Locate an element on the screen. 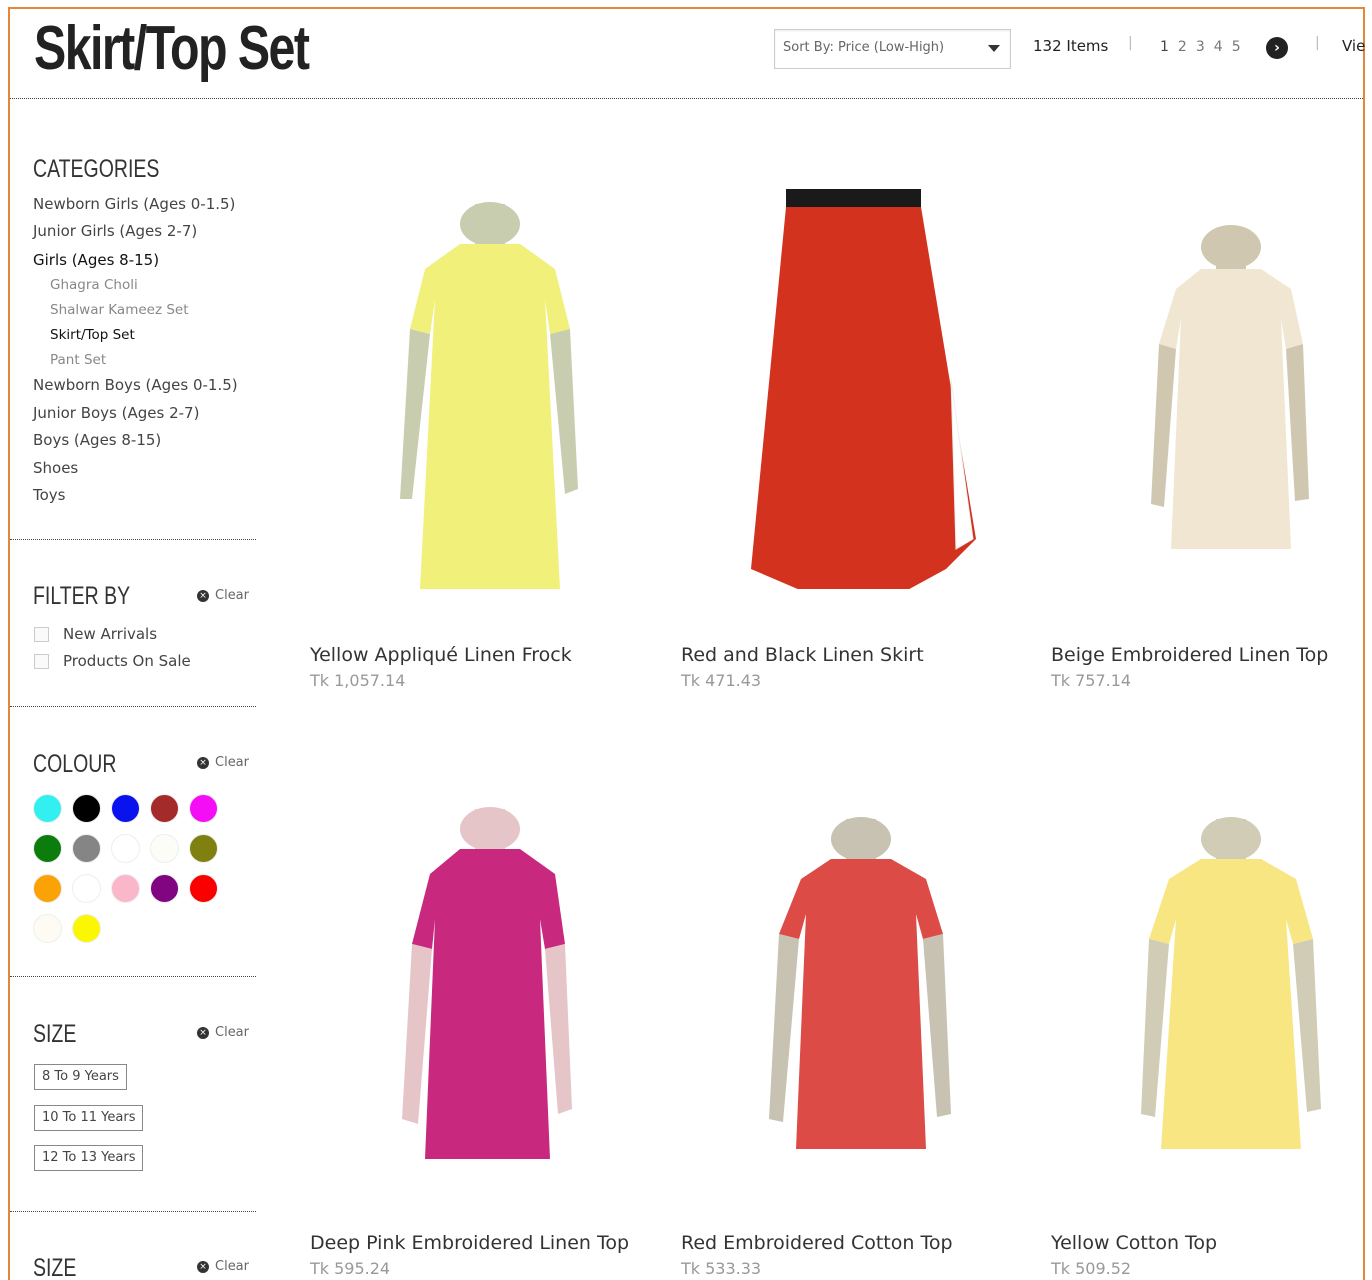 The image size is (1372, 1280). next-page-icon: › is located at coordinates (1277, 48).